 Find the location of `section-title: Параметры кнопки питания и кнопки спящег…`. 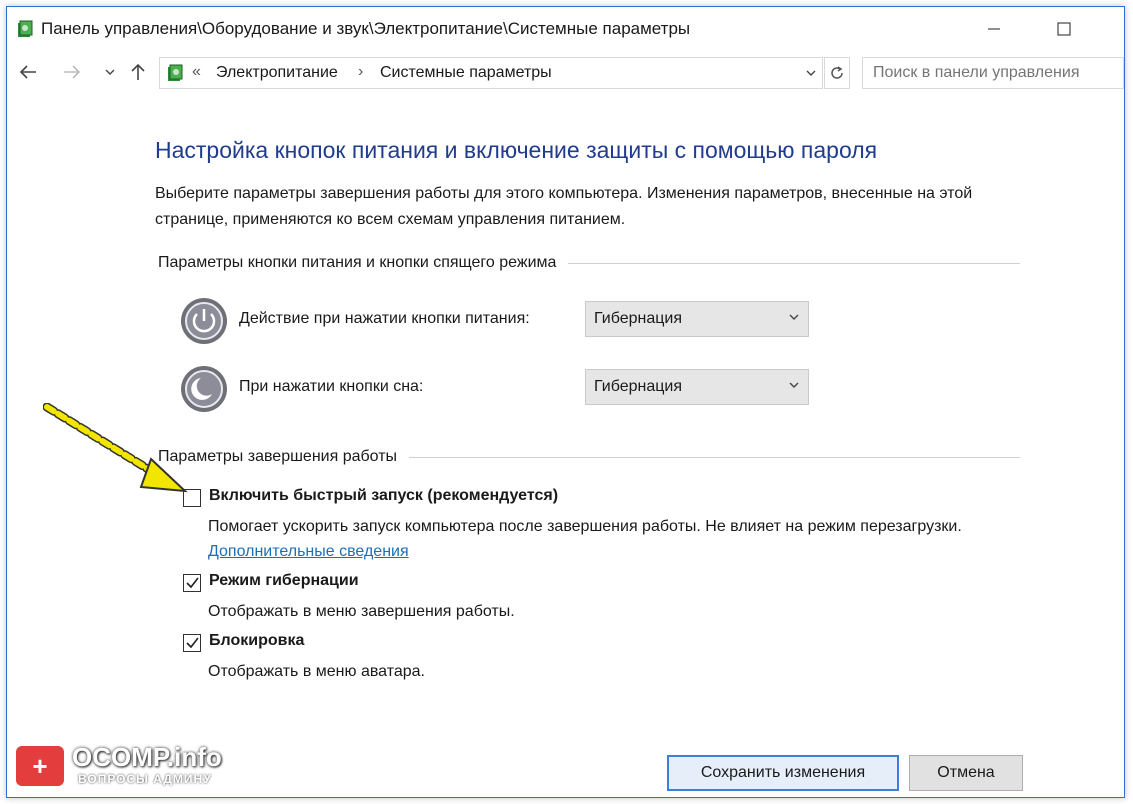

section-title: Параметры кнопки питания и кнопки спящег… is located at coordinates (357, 262).